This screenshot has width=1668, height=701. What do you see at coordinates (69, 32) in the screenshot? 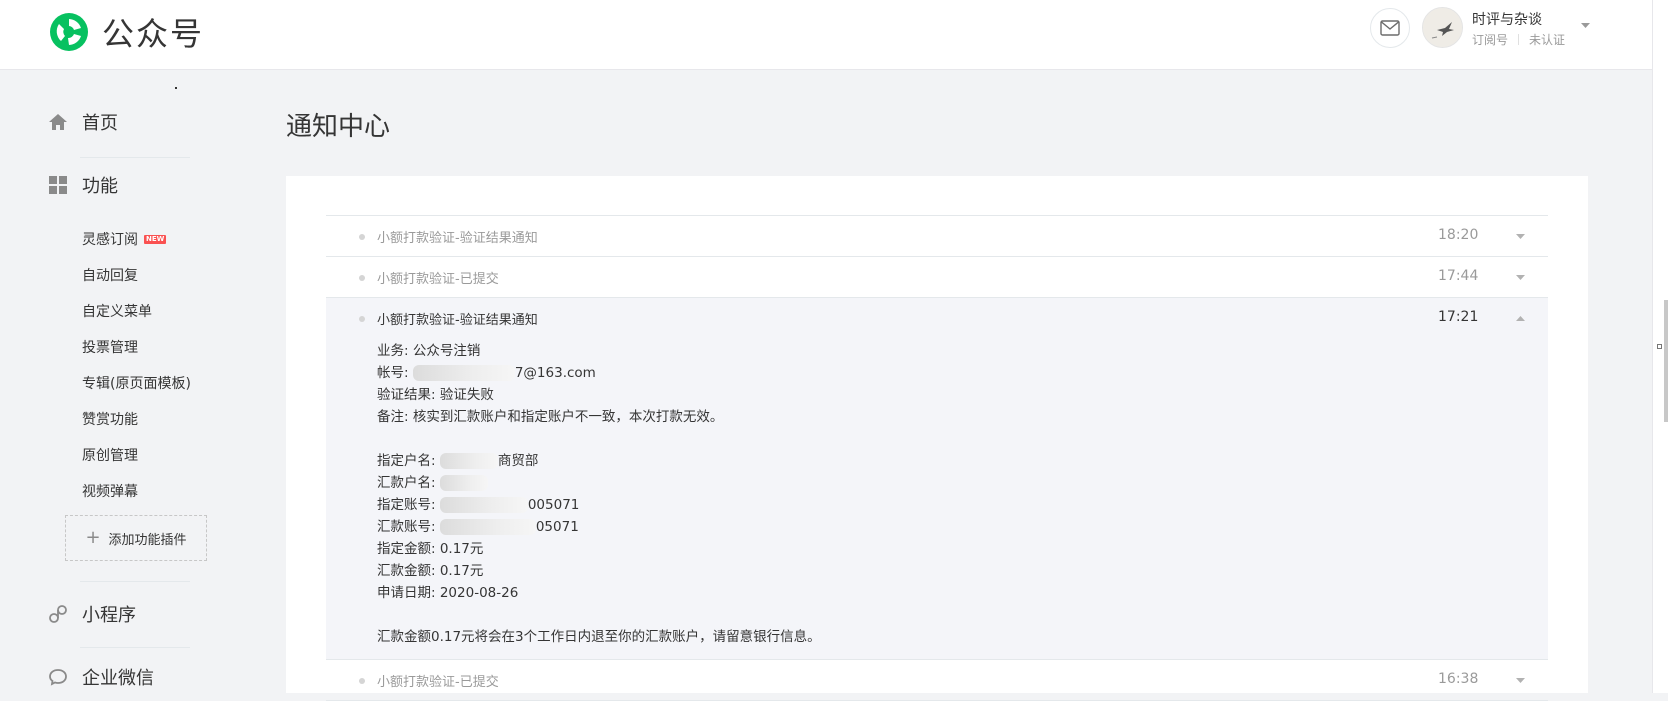
I see `logo-icon` at bounding box center [69, 32].